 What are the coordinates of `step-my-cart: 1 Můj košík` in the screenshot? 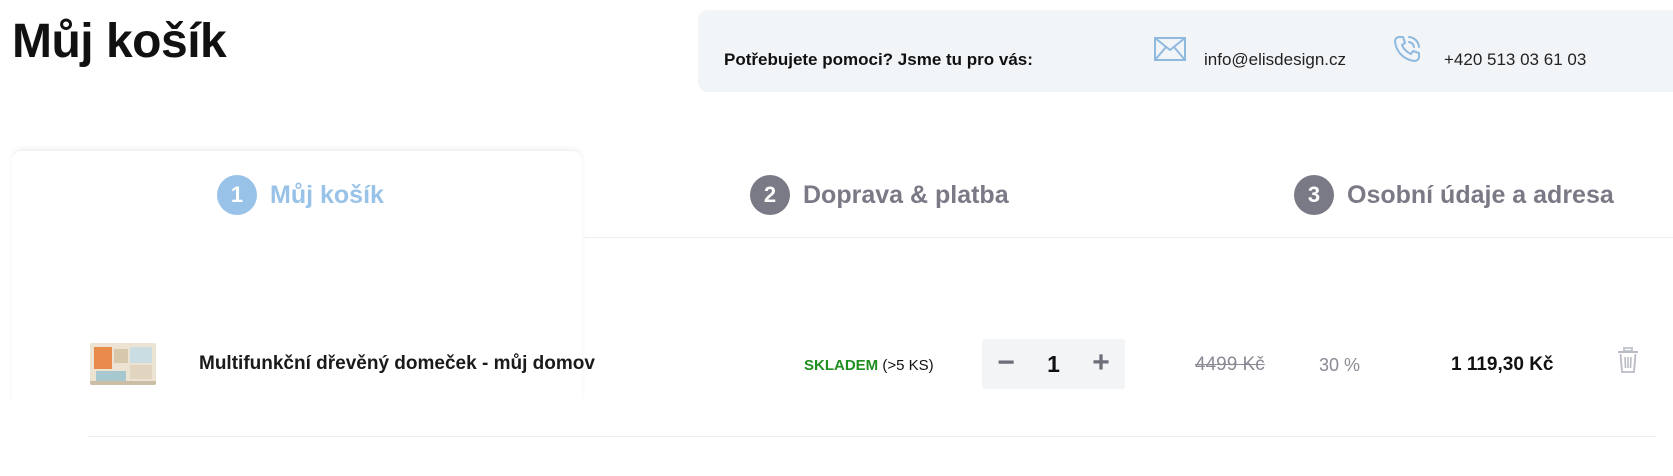 It's located at (300, 195).